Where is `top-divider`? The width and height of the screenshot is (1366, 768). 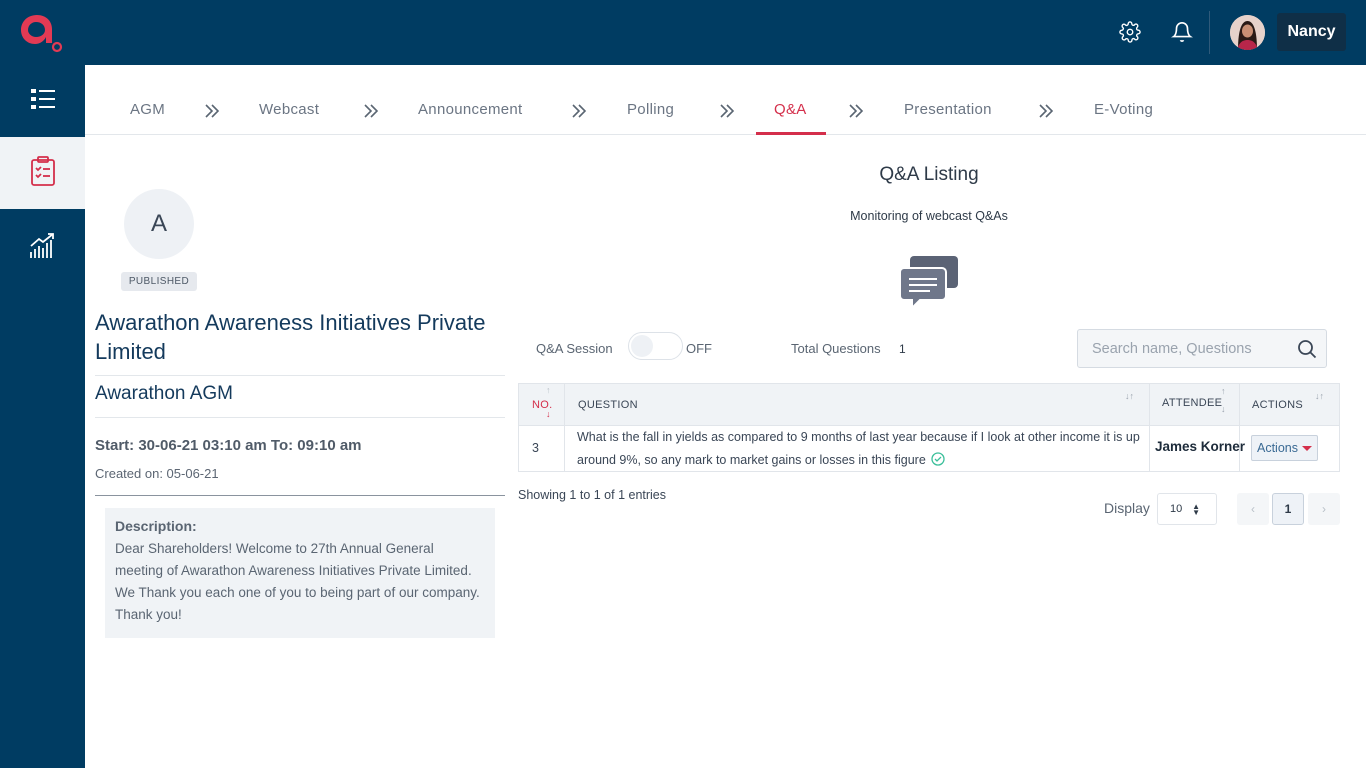 top-divider is located at coordinates (1209, 32).